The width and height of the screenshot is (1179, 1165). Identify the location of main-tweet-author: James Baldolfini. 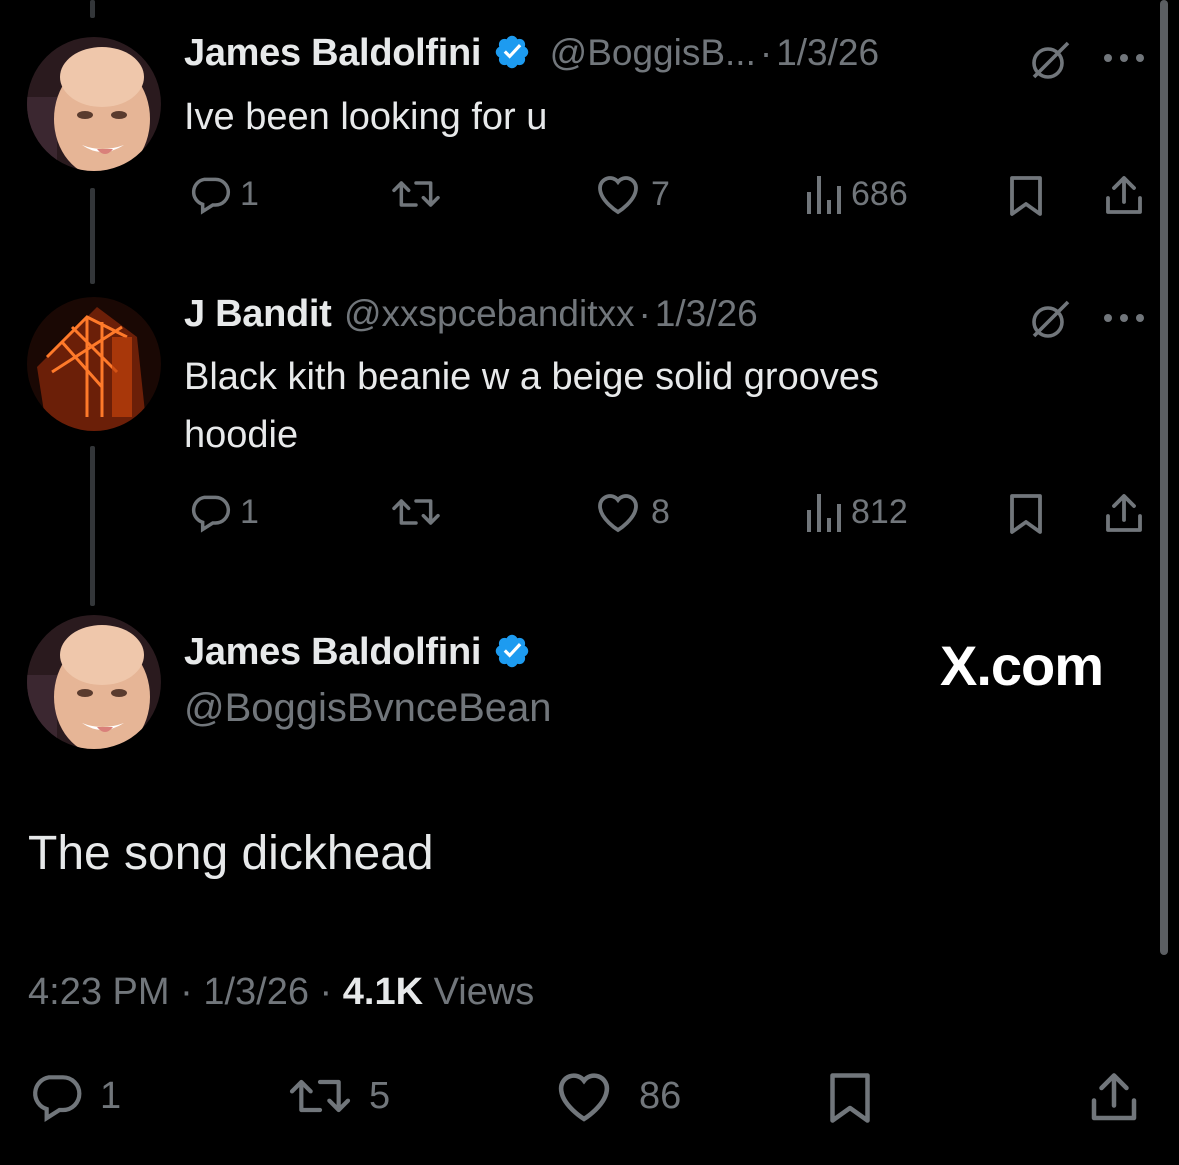
(357, 652).